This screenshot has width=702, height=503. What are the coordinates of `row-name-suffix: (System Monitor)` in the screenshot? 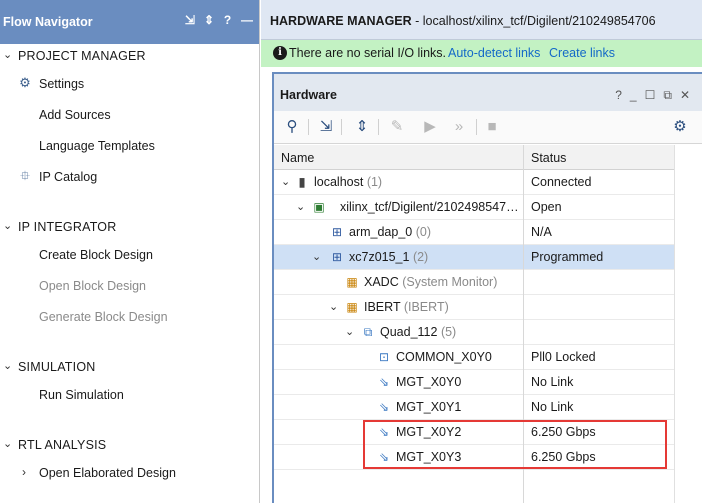 It's located at (448, 282).